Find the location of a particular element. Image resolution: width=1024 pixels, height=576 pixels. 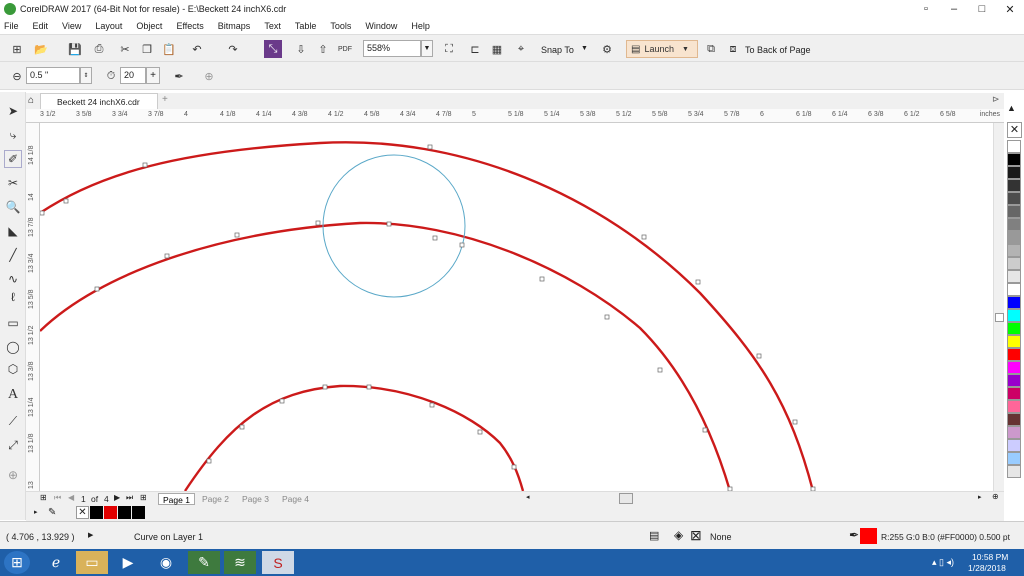

ellipse-tool-icon: ◯ is located at coordinates (13, 347).